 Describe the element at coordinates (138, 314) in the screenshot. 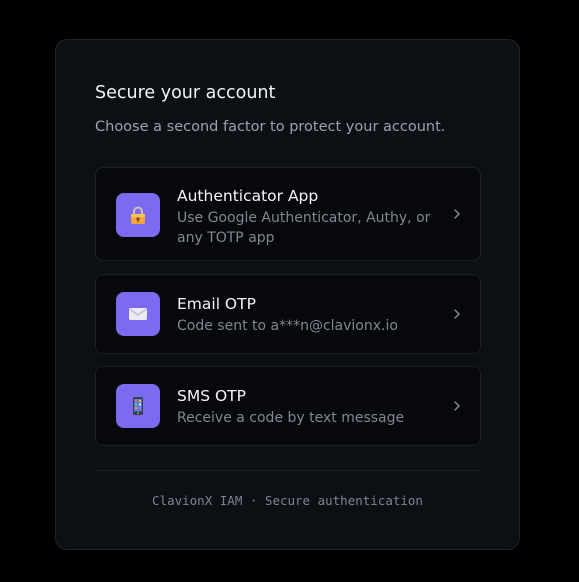

I see `envelope-icon` at that location.